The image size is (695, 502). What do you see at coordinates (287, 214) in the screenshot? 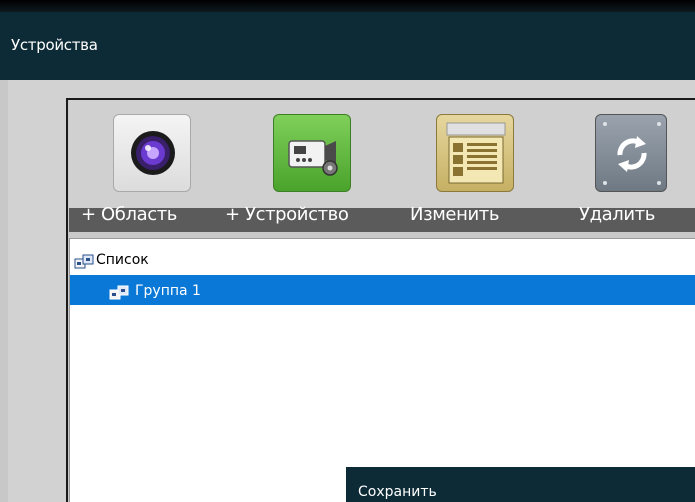
I see `add-device-label: + Устройство` at bounding box center [287, 214].